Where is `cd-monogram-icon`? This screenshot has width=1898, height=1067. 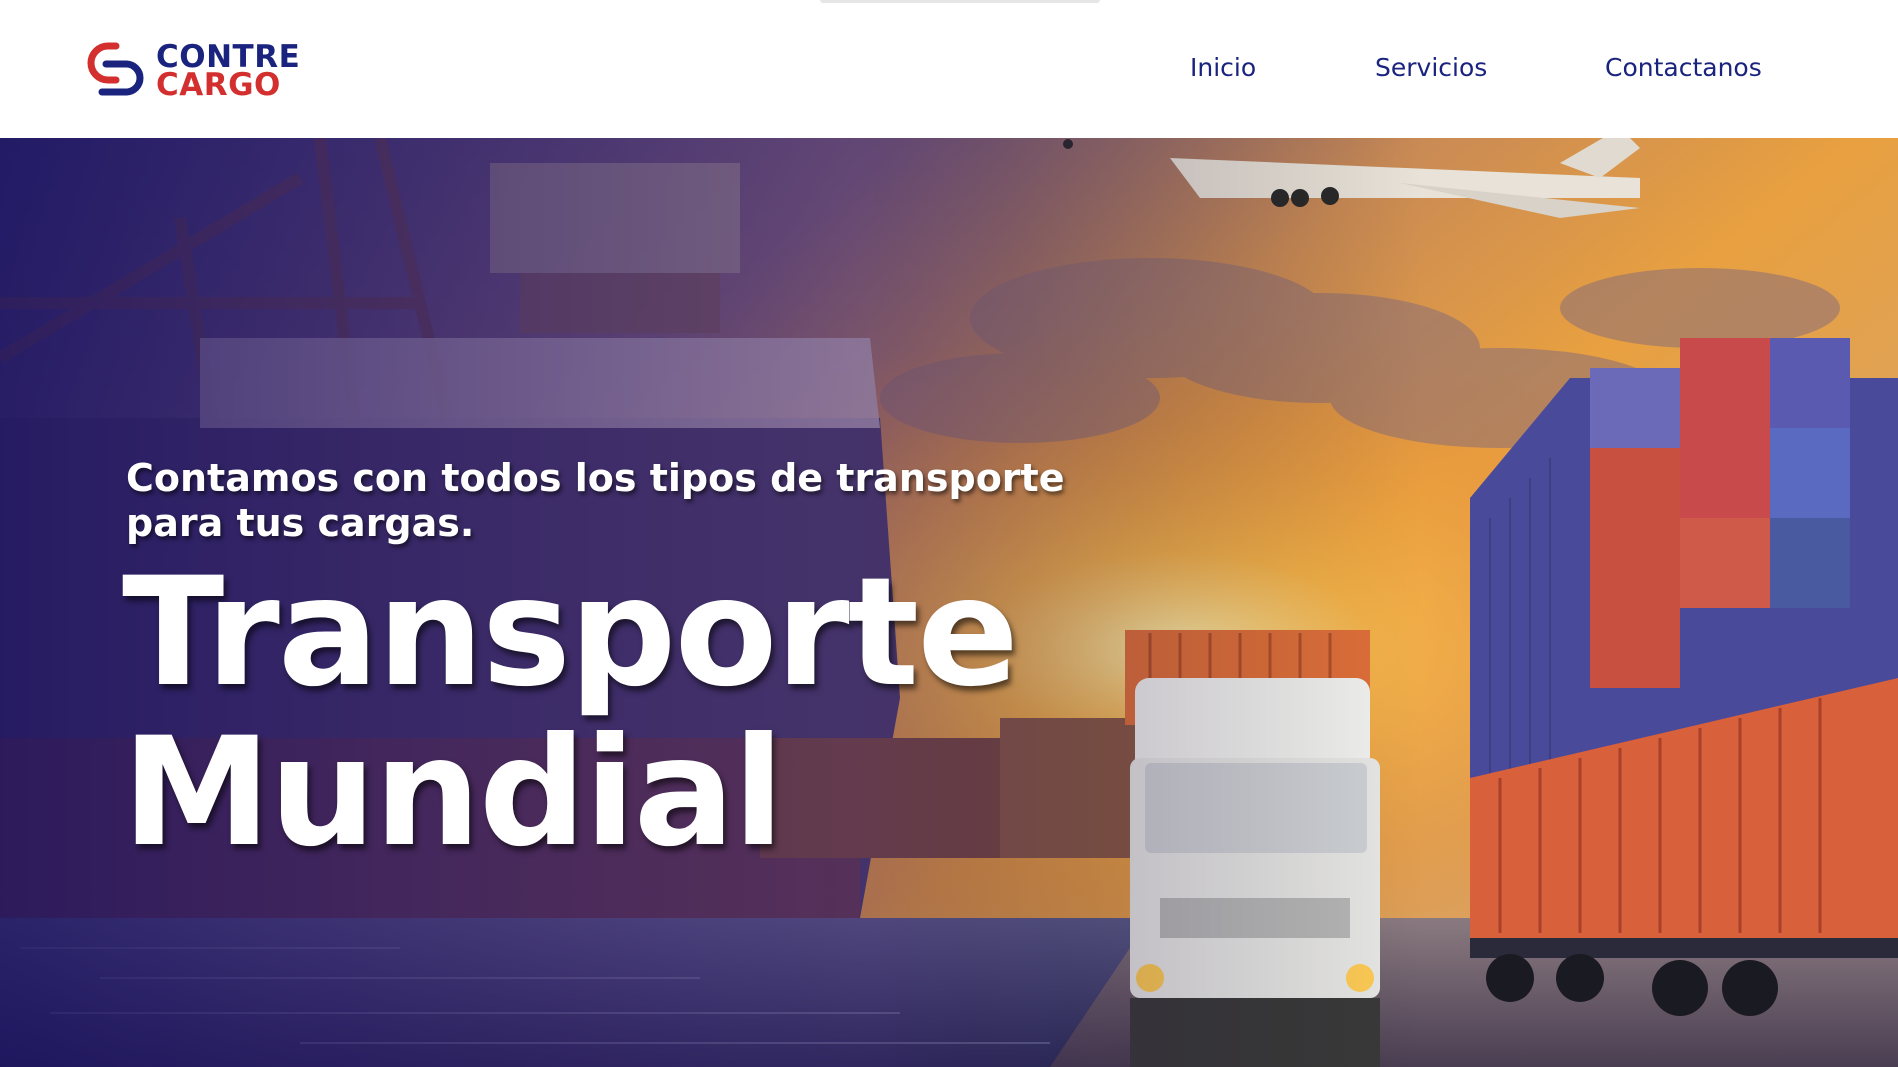
cd-monogram-icon is located at coordinates (115, 69).